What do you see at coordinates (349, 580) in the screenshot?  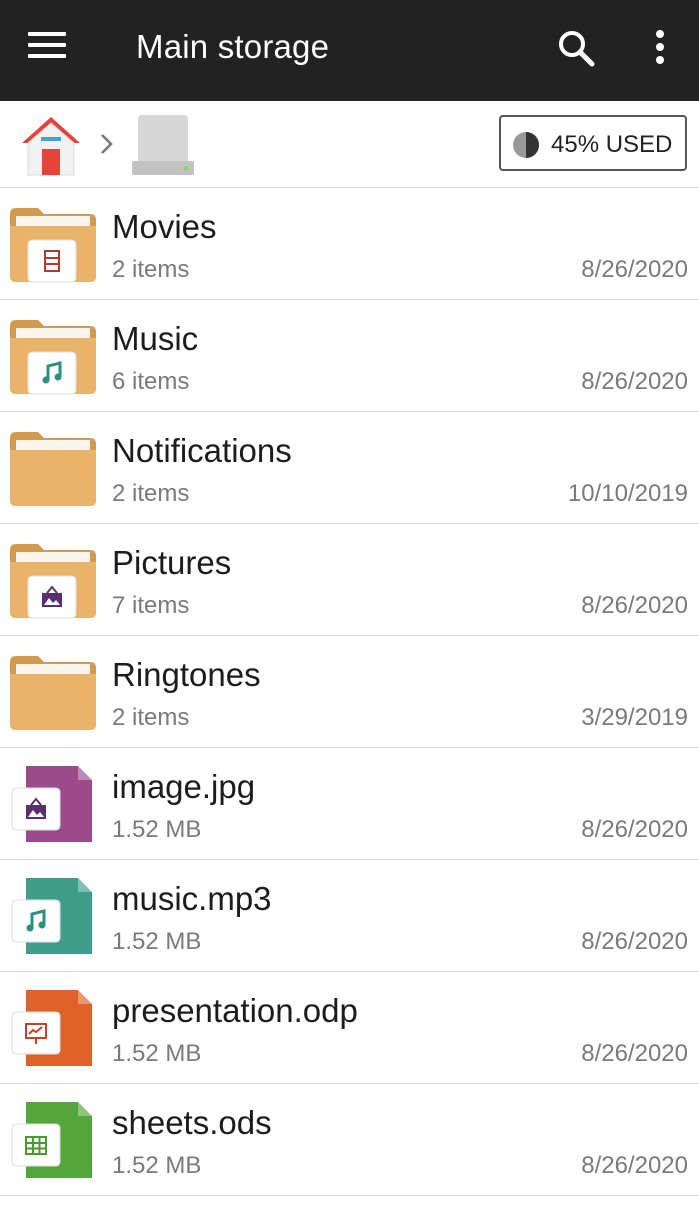 I see `list-item: Pictures 7 items 8/26/2020` at bounding box center [349, 580].